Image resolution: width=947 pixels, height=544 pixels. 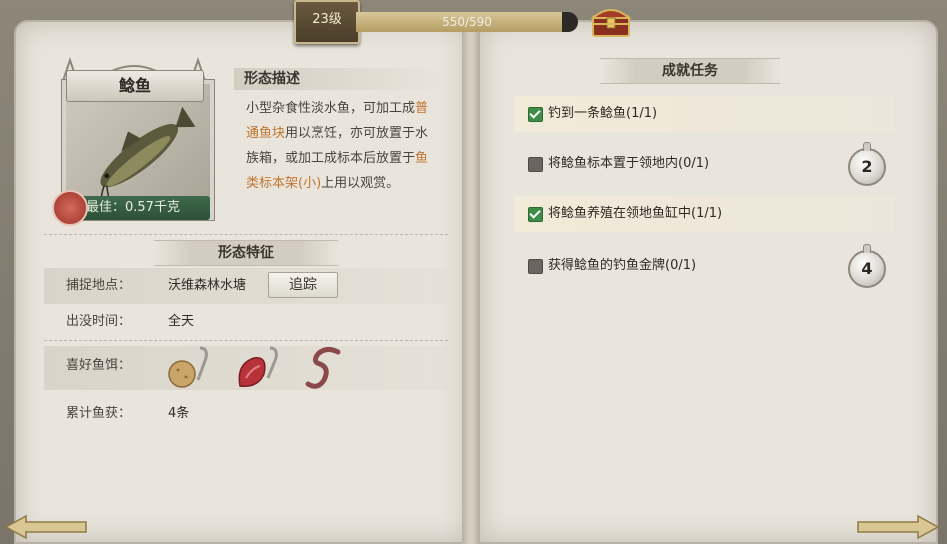 What do you see at coordinates (303, 285) in the screenshot?
I see `track-button: 追踪` at bounding box center [303, 285].